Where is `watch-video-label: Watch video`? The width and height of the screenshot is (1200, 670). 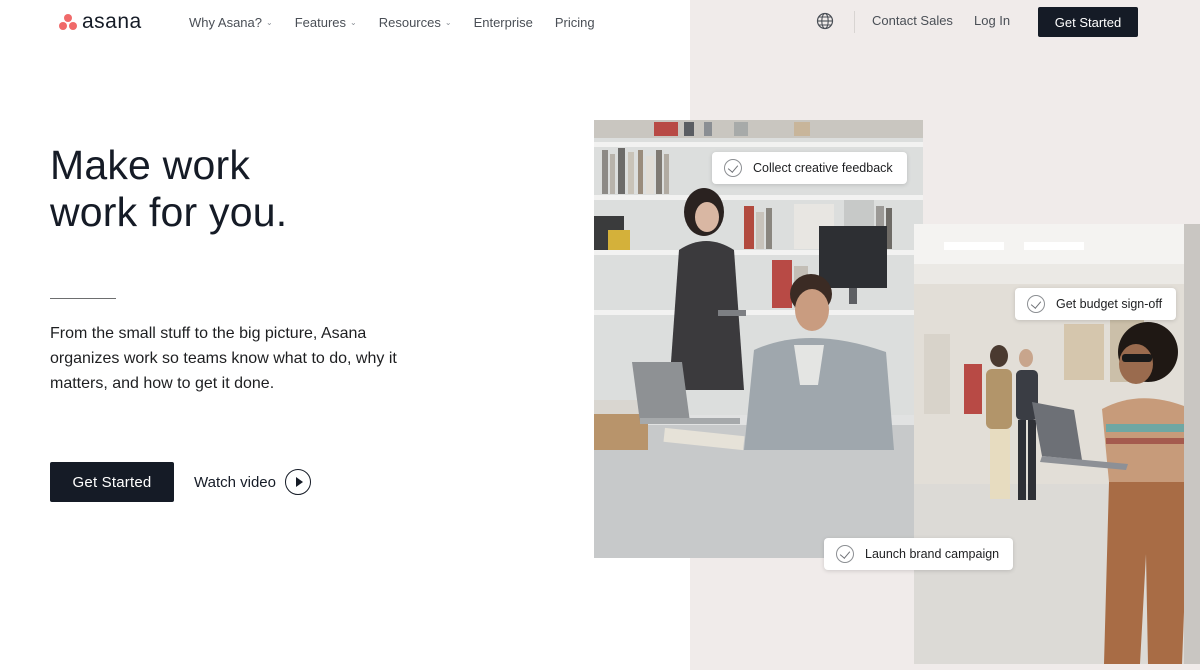 watch-video-label: Watch video is located at coordinates (235, 482).